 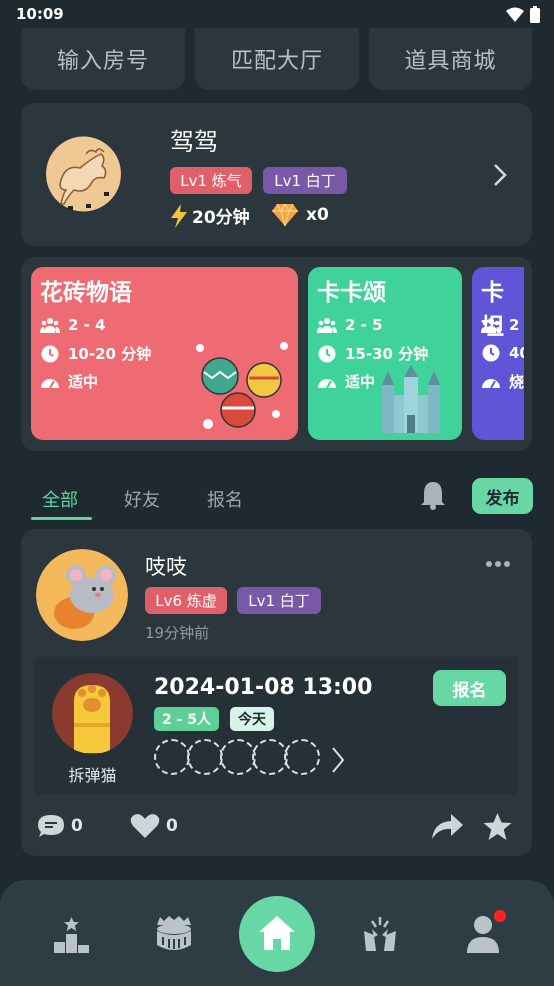 I want to click on event-signup-button: 报名, so click(x=469, y=688).